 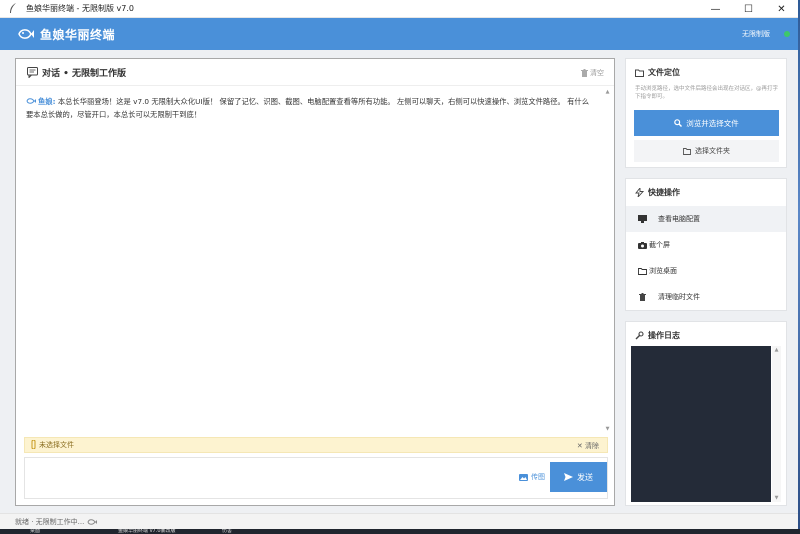 I want to click on chat-bubble-icon, so click(x=32, y=72).